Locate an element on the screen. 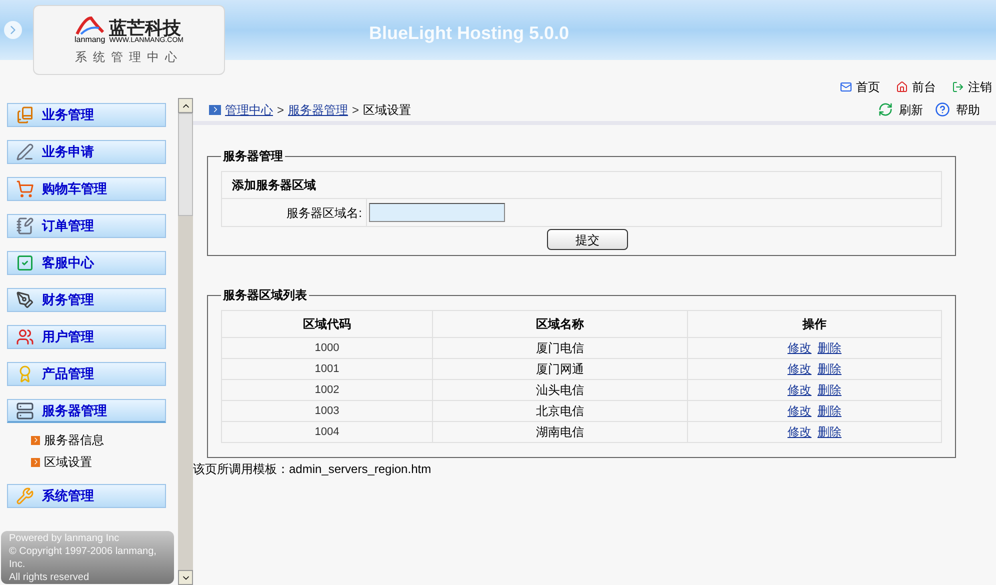  column-header: 操作 is located at coordinates (815, 324).